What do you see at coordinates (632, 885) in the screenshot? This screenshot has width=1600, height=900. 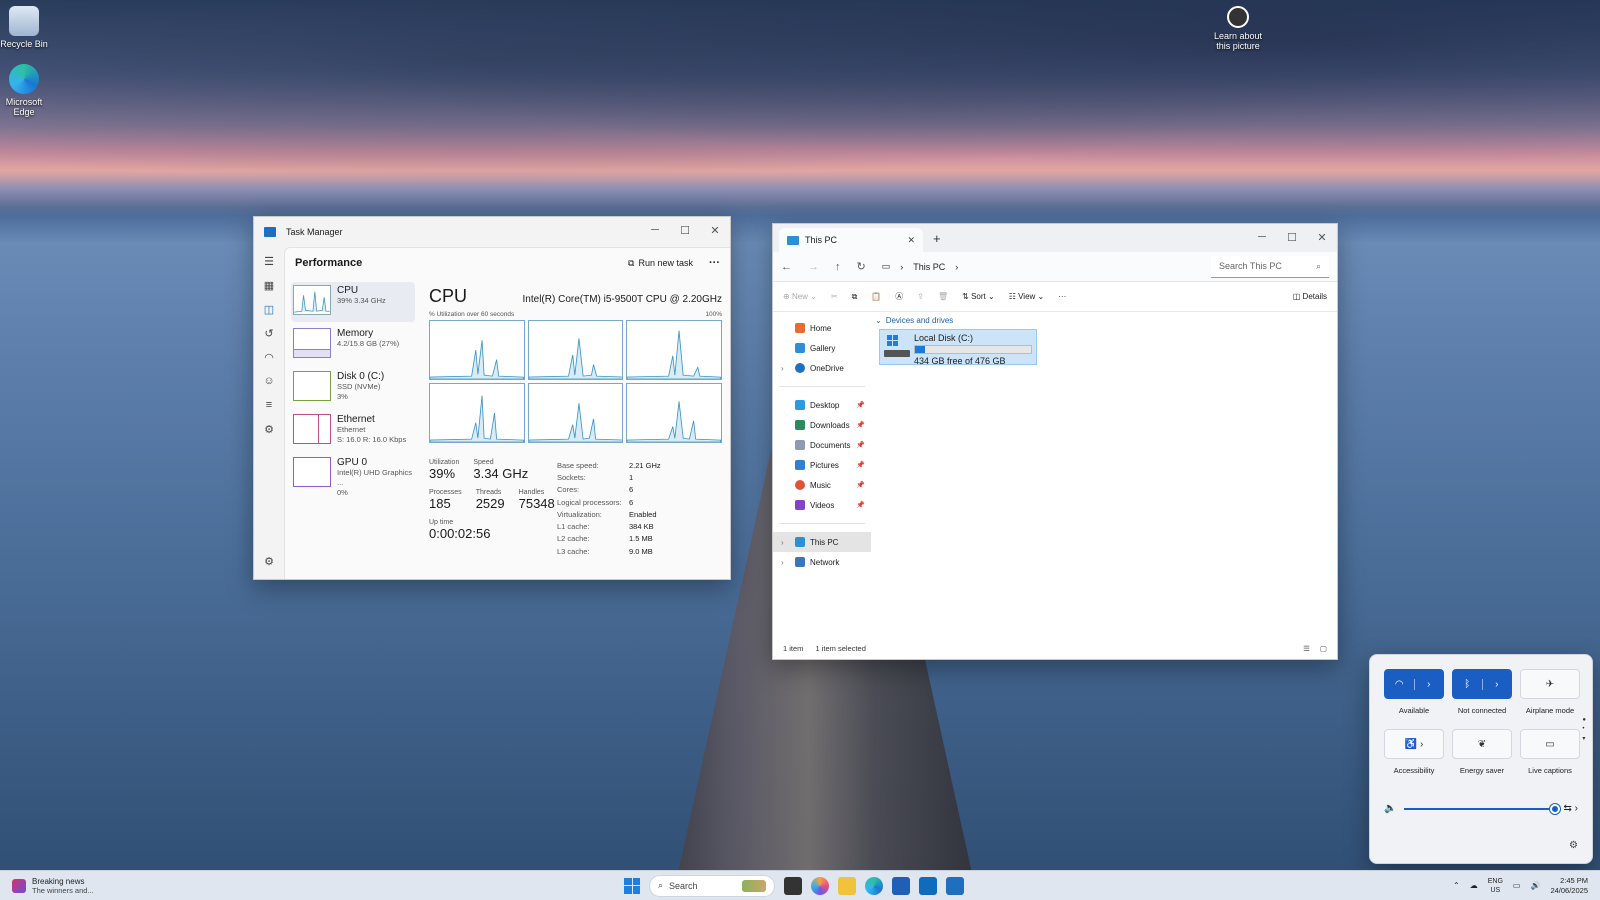 I see `start-button` at bounding box center [632, 885].